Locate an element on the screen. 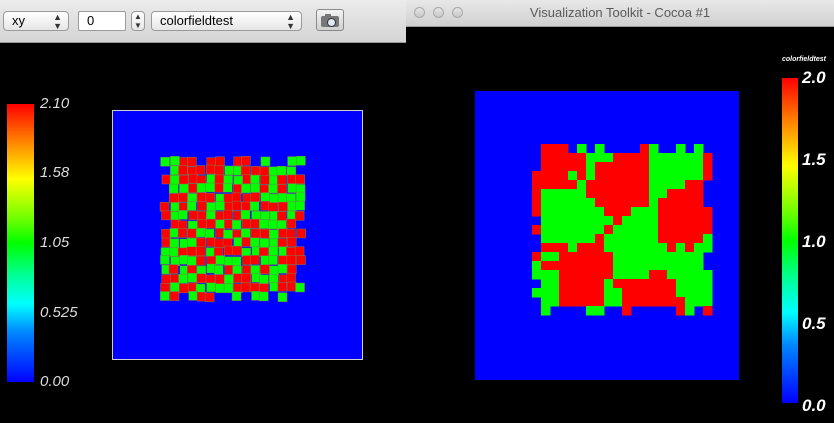 This screenshot has width=834, height=423. field-select: colorfieldtest ▲ ▼ is located at coordinates (226, 21).